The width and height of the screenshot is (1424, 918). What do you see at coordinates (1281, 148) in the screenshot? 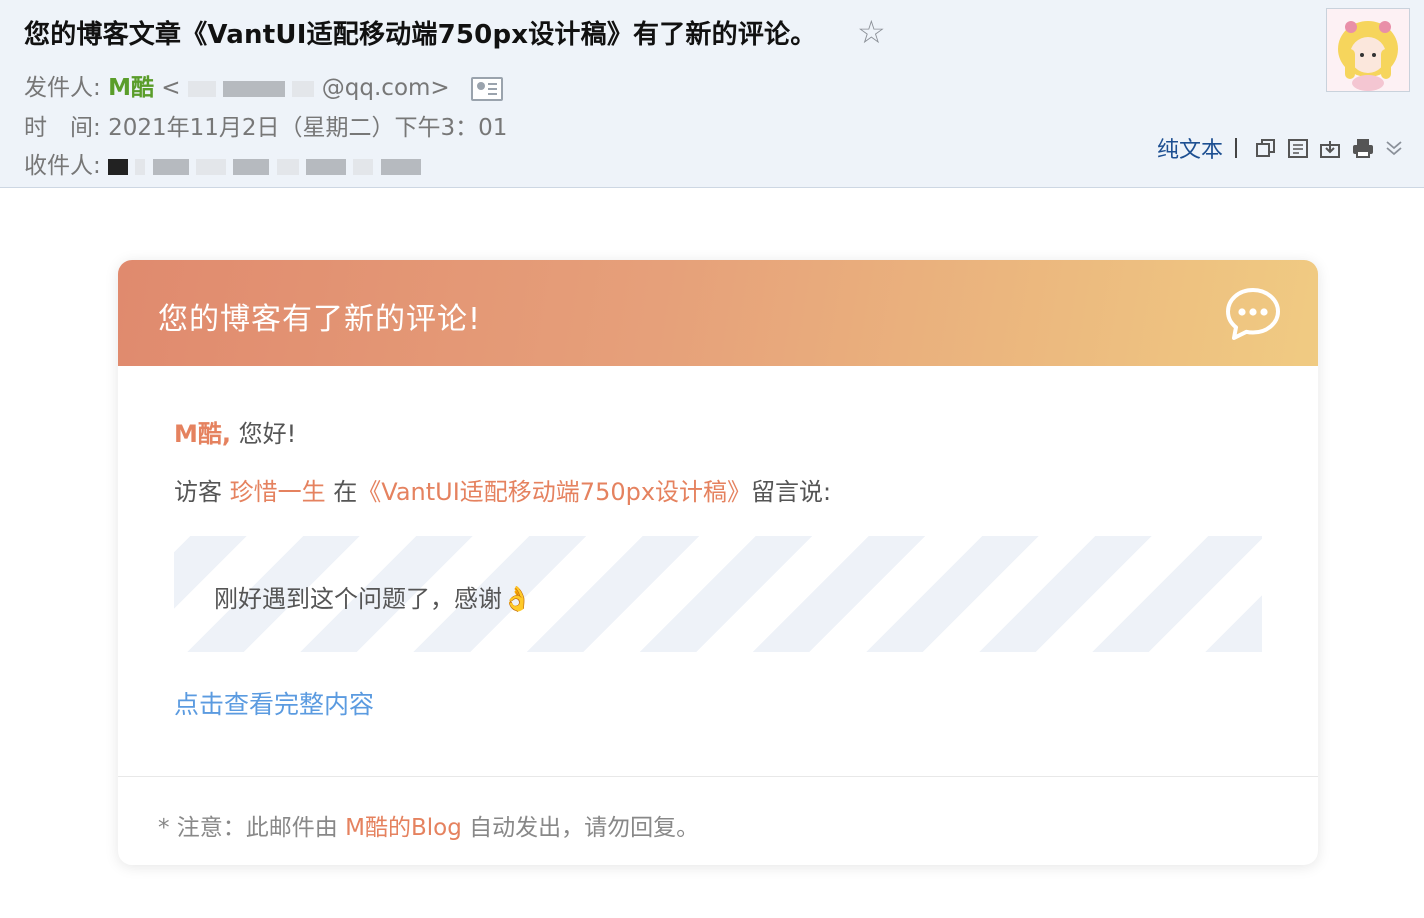
I see `mail-toolbar: 纯文本` at bounding box center [1281, 148].